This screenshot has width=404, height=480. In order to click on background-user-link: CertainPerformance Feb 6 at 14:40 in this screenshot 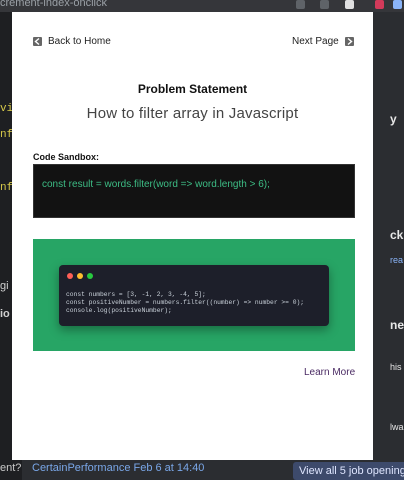, I will do `click(118, 468)`.